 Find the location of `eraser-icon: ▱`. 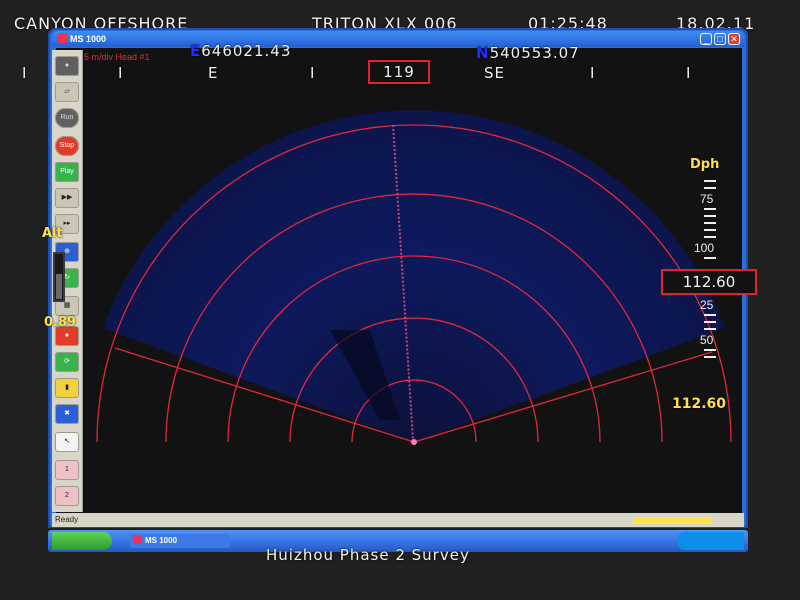

eraser-icon: ▱ is located at coordinates (67, 91).